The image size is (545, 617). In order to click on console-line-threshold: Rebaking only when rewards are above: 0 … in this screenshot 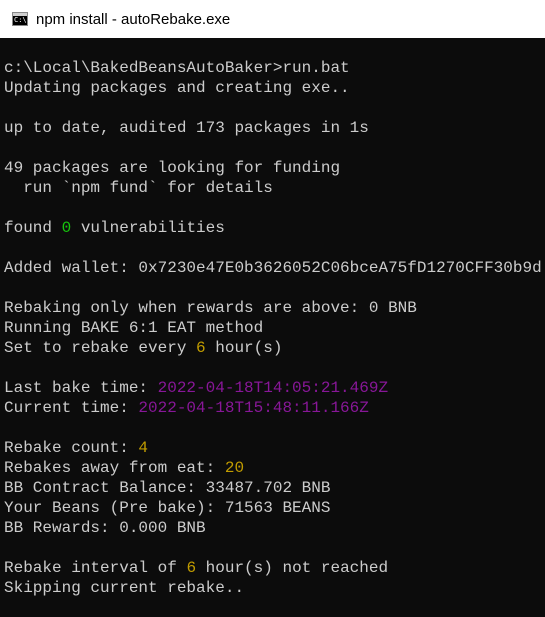, I will do `click(210, 308)`.